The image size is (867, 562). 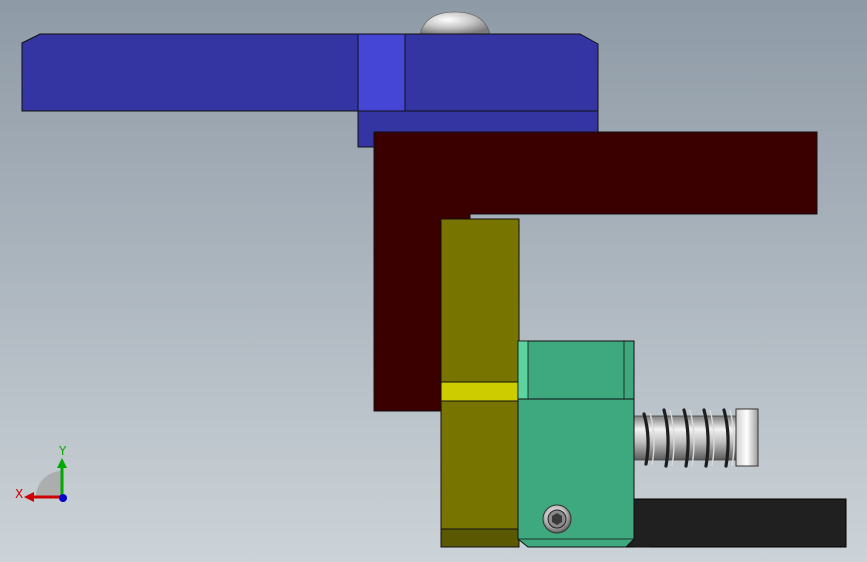 What do you see at coordinates (19, 494) in the screenshot?
I see `axis-x-label: X` at bounding box center [19, 494].